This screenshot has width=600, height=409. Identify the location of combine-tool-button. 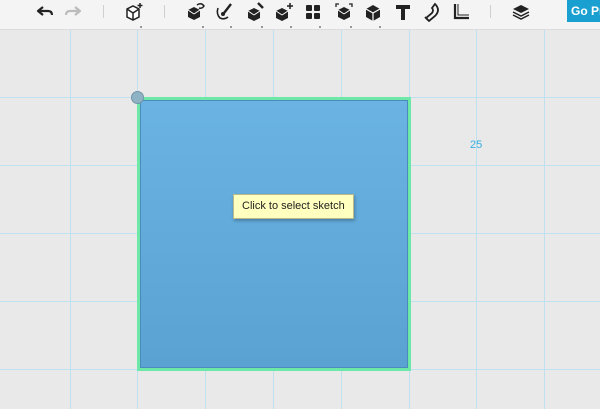
(373, 14).